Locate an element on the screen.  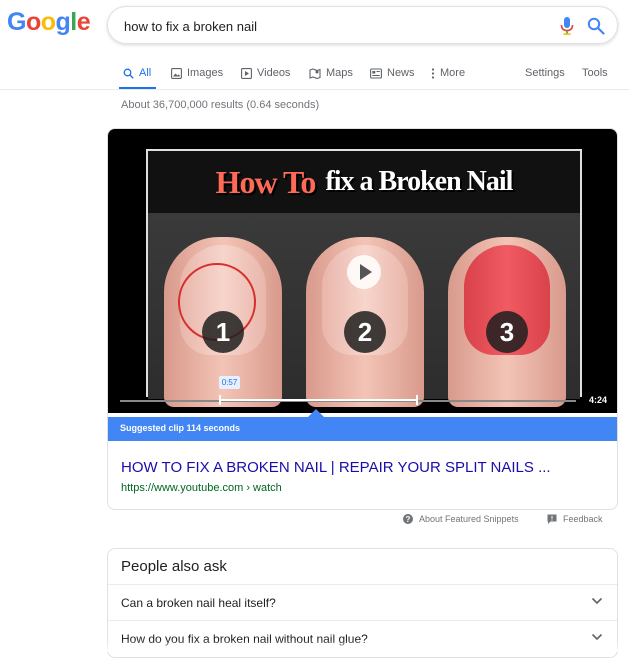
clip-start-timestamp: 0:57 is located at coordinates (229, 382).